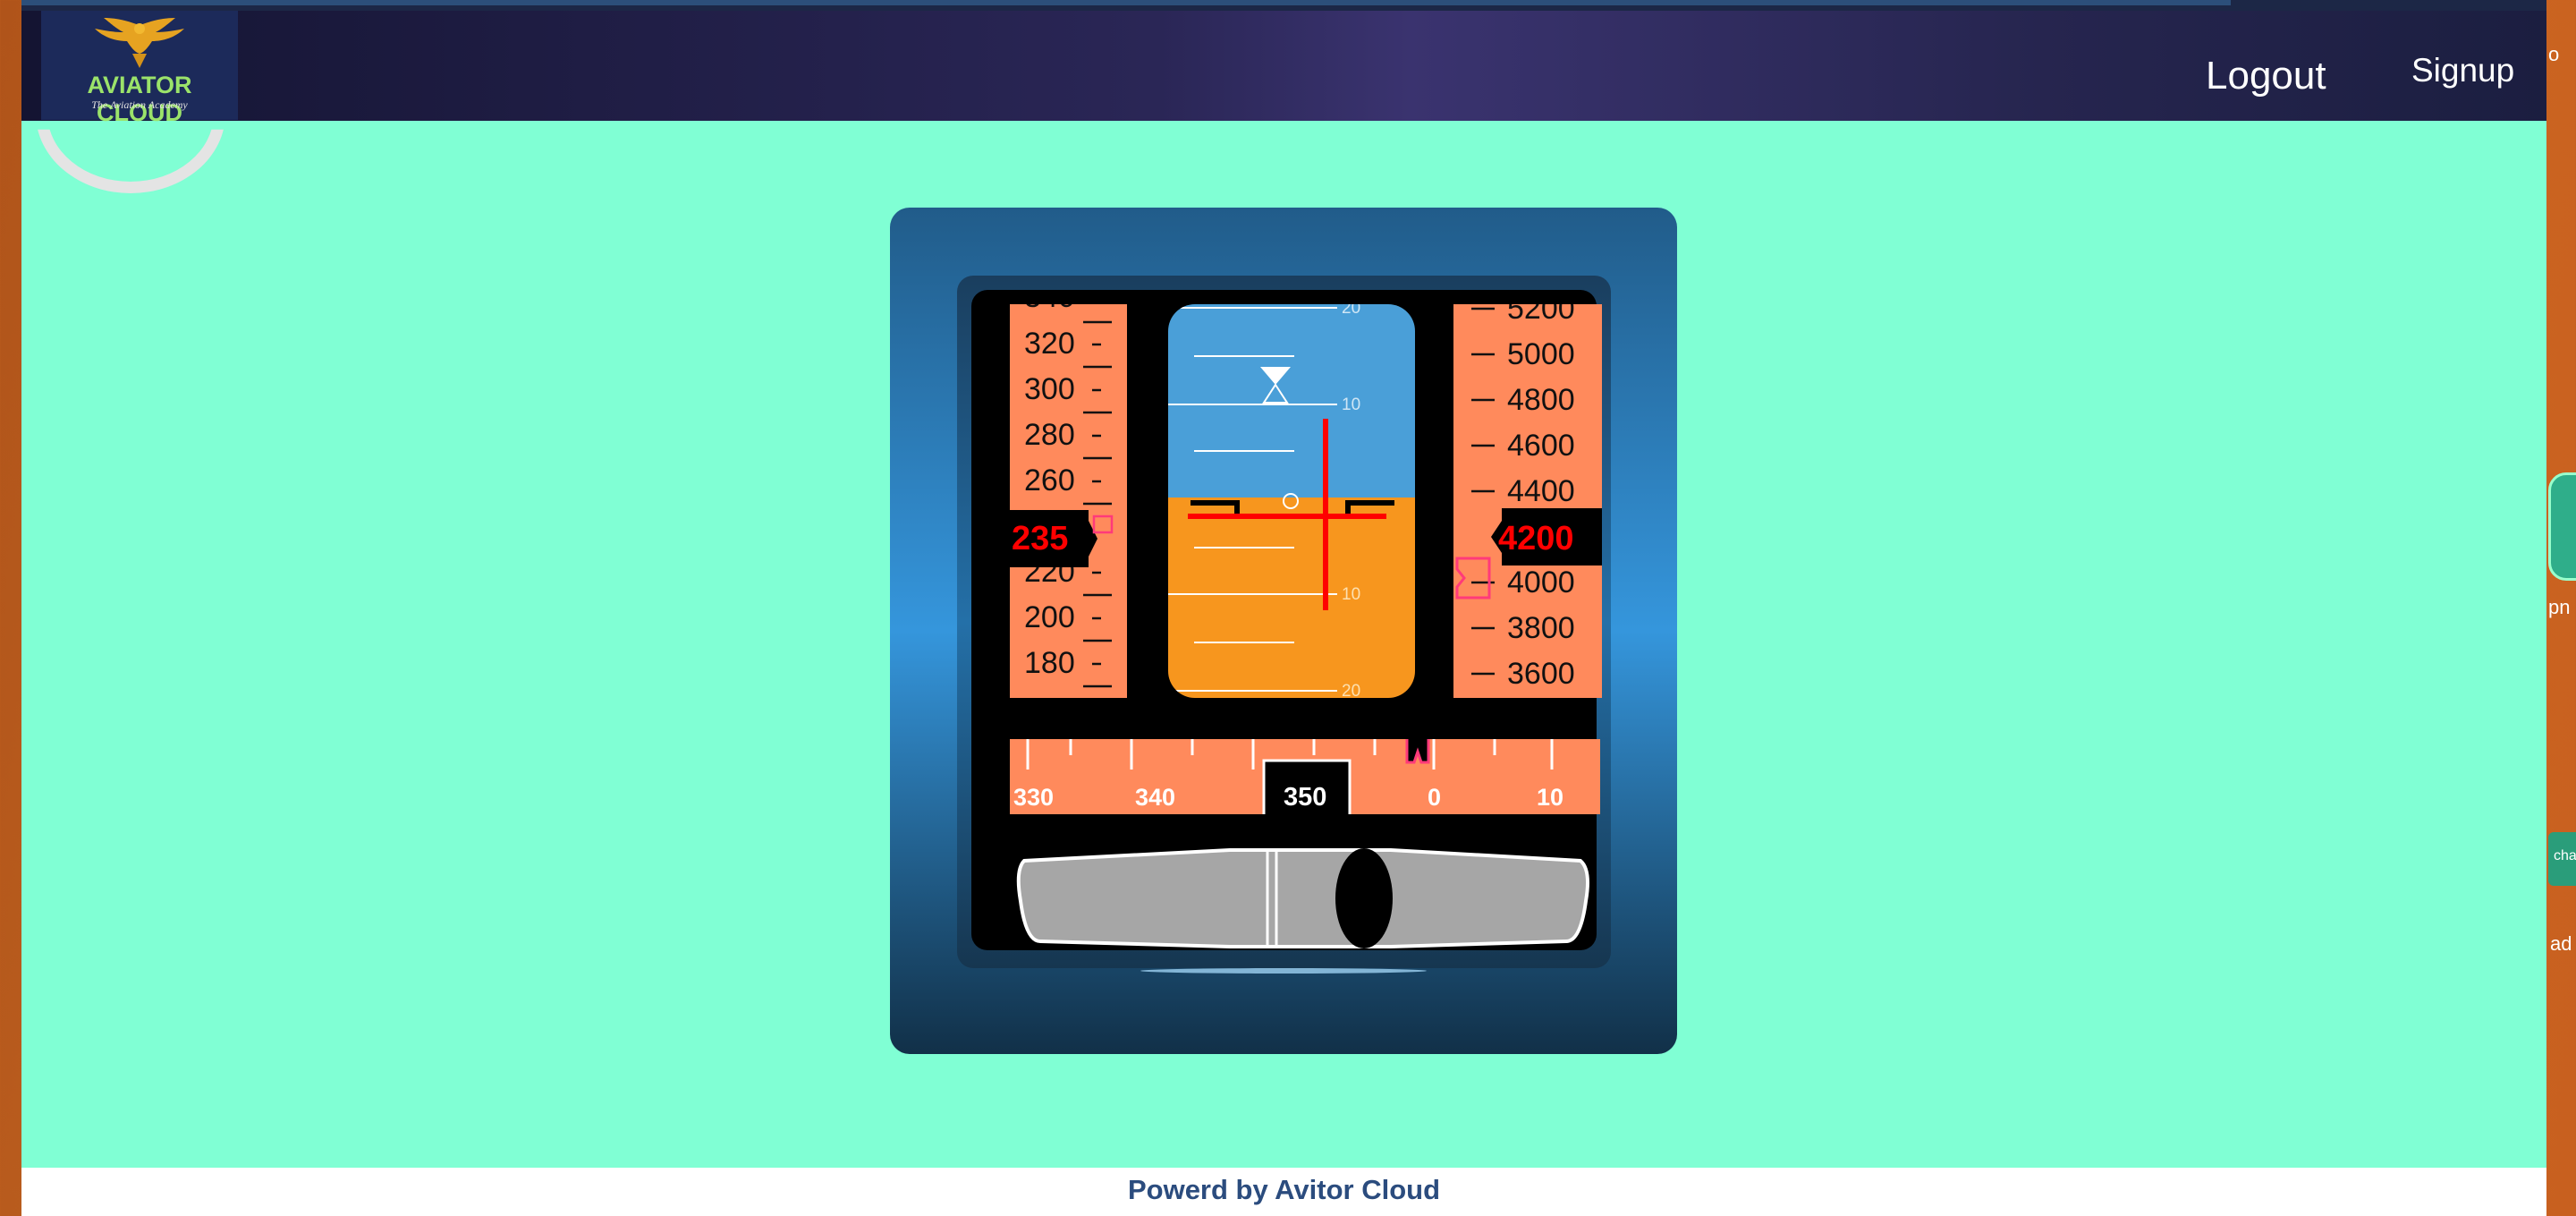 The width and height of the screenshot is (2576, 1216). What do you see at coordinates (2561, 944) in the screenshot?
I see `edge-text-fragment: ad` at bounding box center [2561, 944].